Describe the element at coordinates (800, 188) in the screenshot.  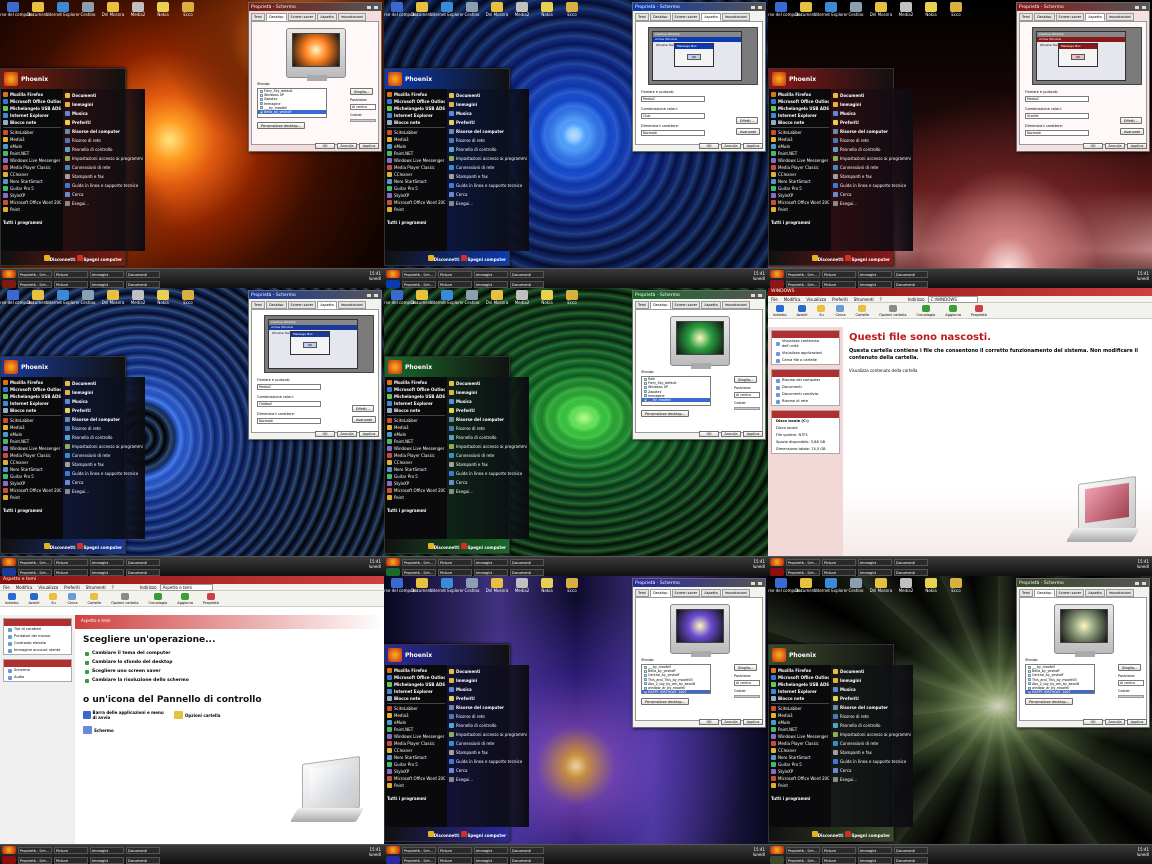
I see `start-menu-recent-item: Guitar Pro 5` at that location.